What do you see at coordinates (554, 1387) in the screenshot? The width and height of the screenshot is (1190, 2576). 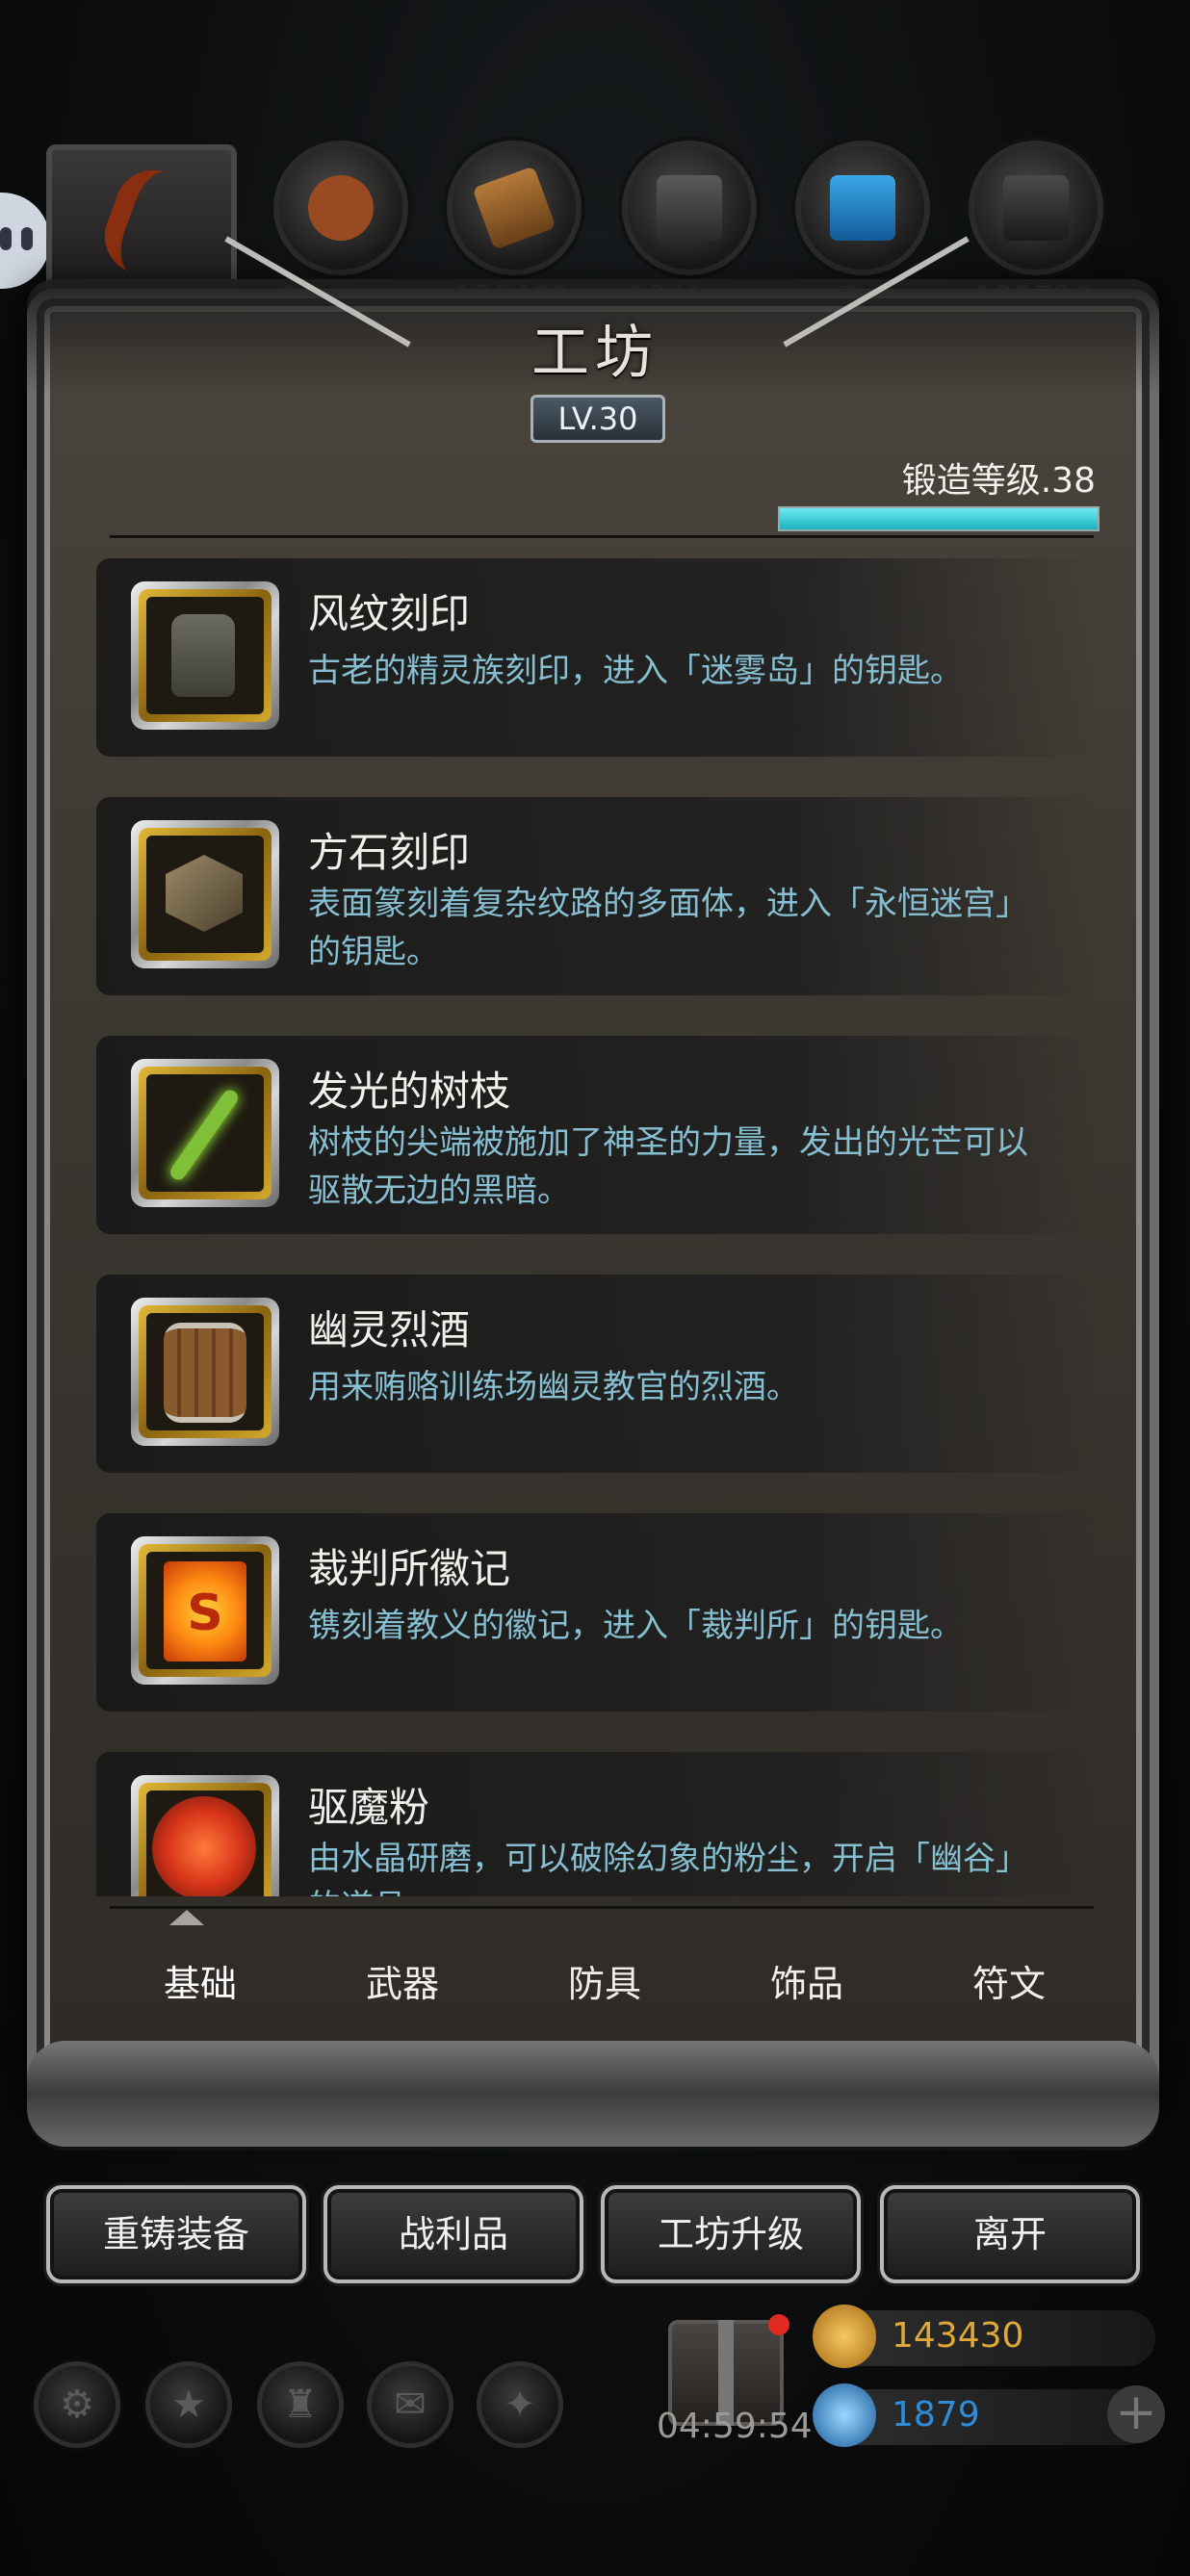 I see `item-description: 用来贿赂训练场幽灵教官的烈酒。` at bounding box center [554, 1387].